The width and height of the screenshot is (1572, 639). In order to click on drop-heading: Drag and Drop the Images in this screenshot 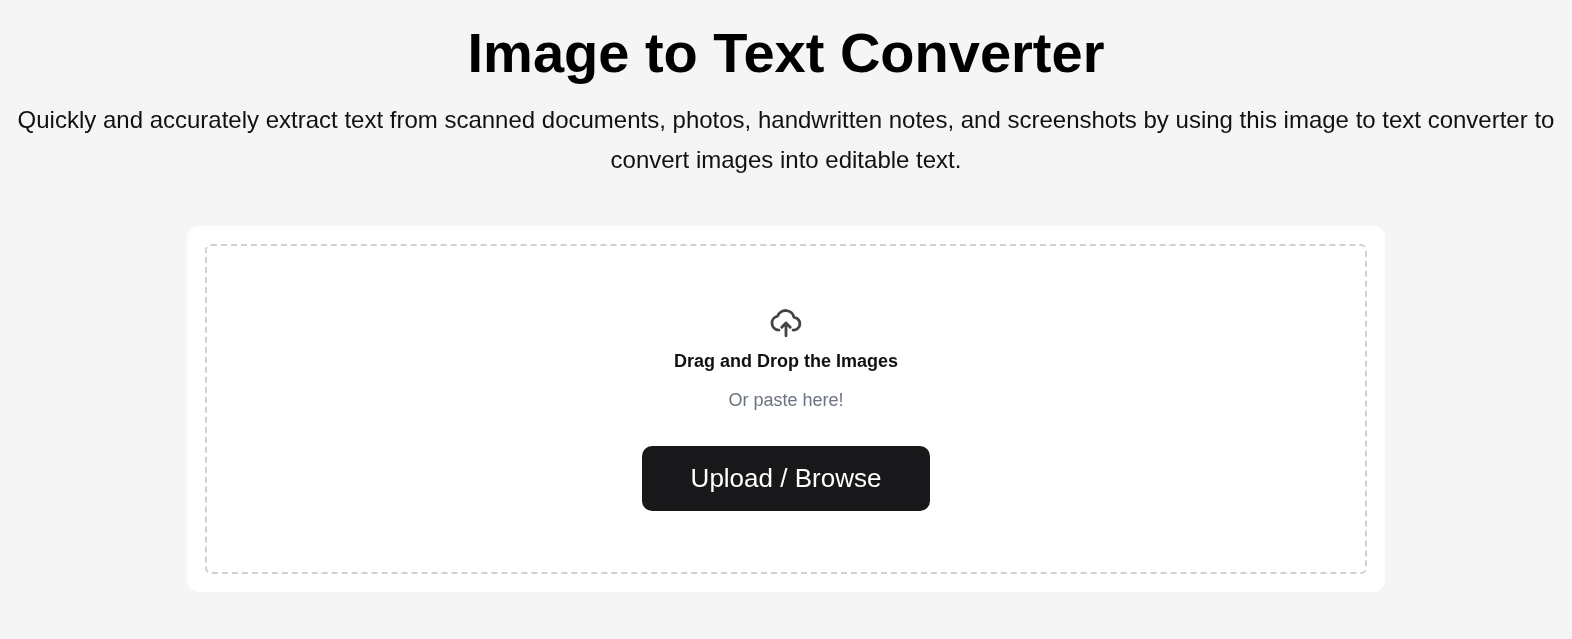, I will do `click(785, 361)`.